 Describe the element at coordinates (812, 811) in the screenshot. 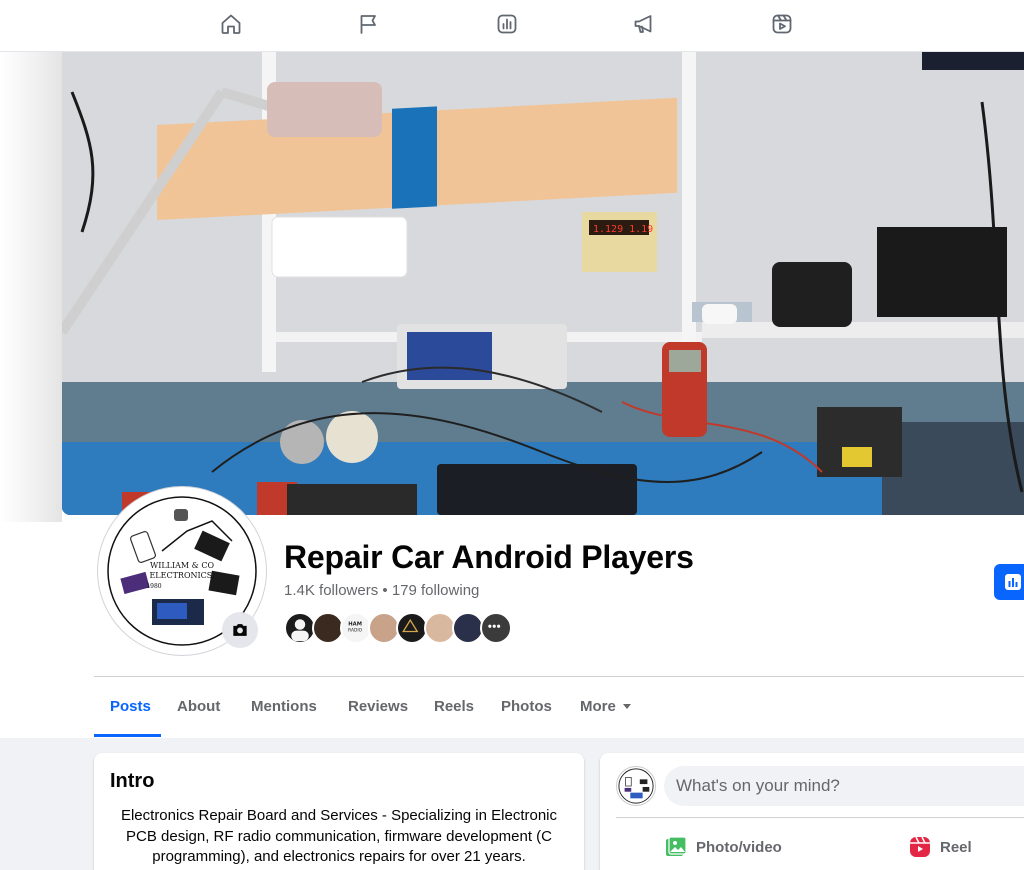

I see `post-composer: What's on your mind? Photo/video Reel` at that location.